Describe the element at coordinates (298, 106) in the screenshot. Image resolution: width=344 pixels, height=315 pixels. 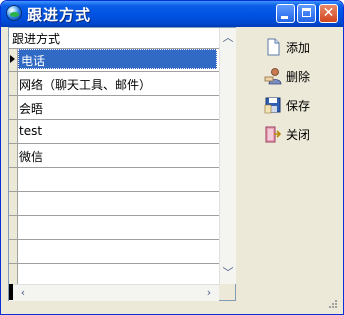
I see `save-button-label: 保存` at that location.